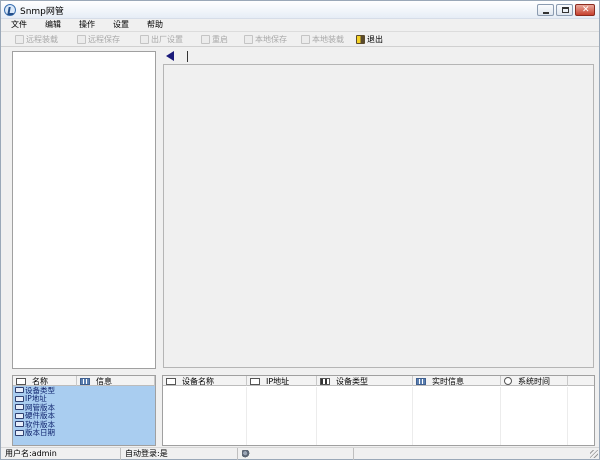 The image size is (600, 460). What do you see at coordinates (246, 454) in the screenshot?
I see `network-status-icon` at bounding box center [246, 454].